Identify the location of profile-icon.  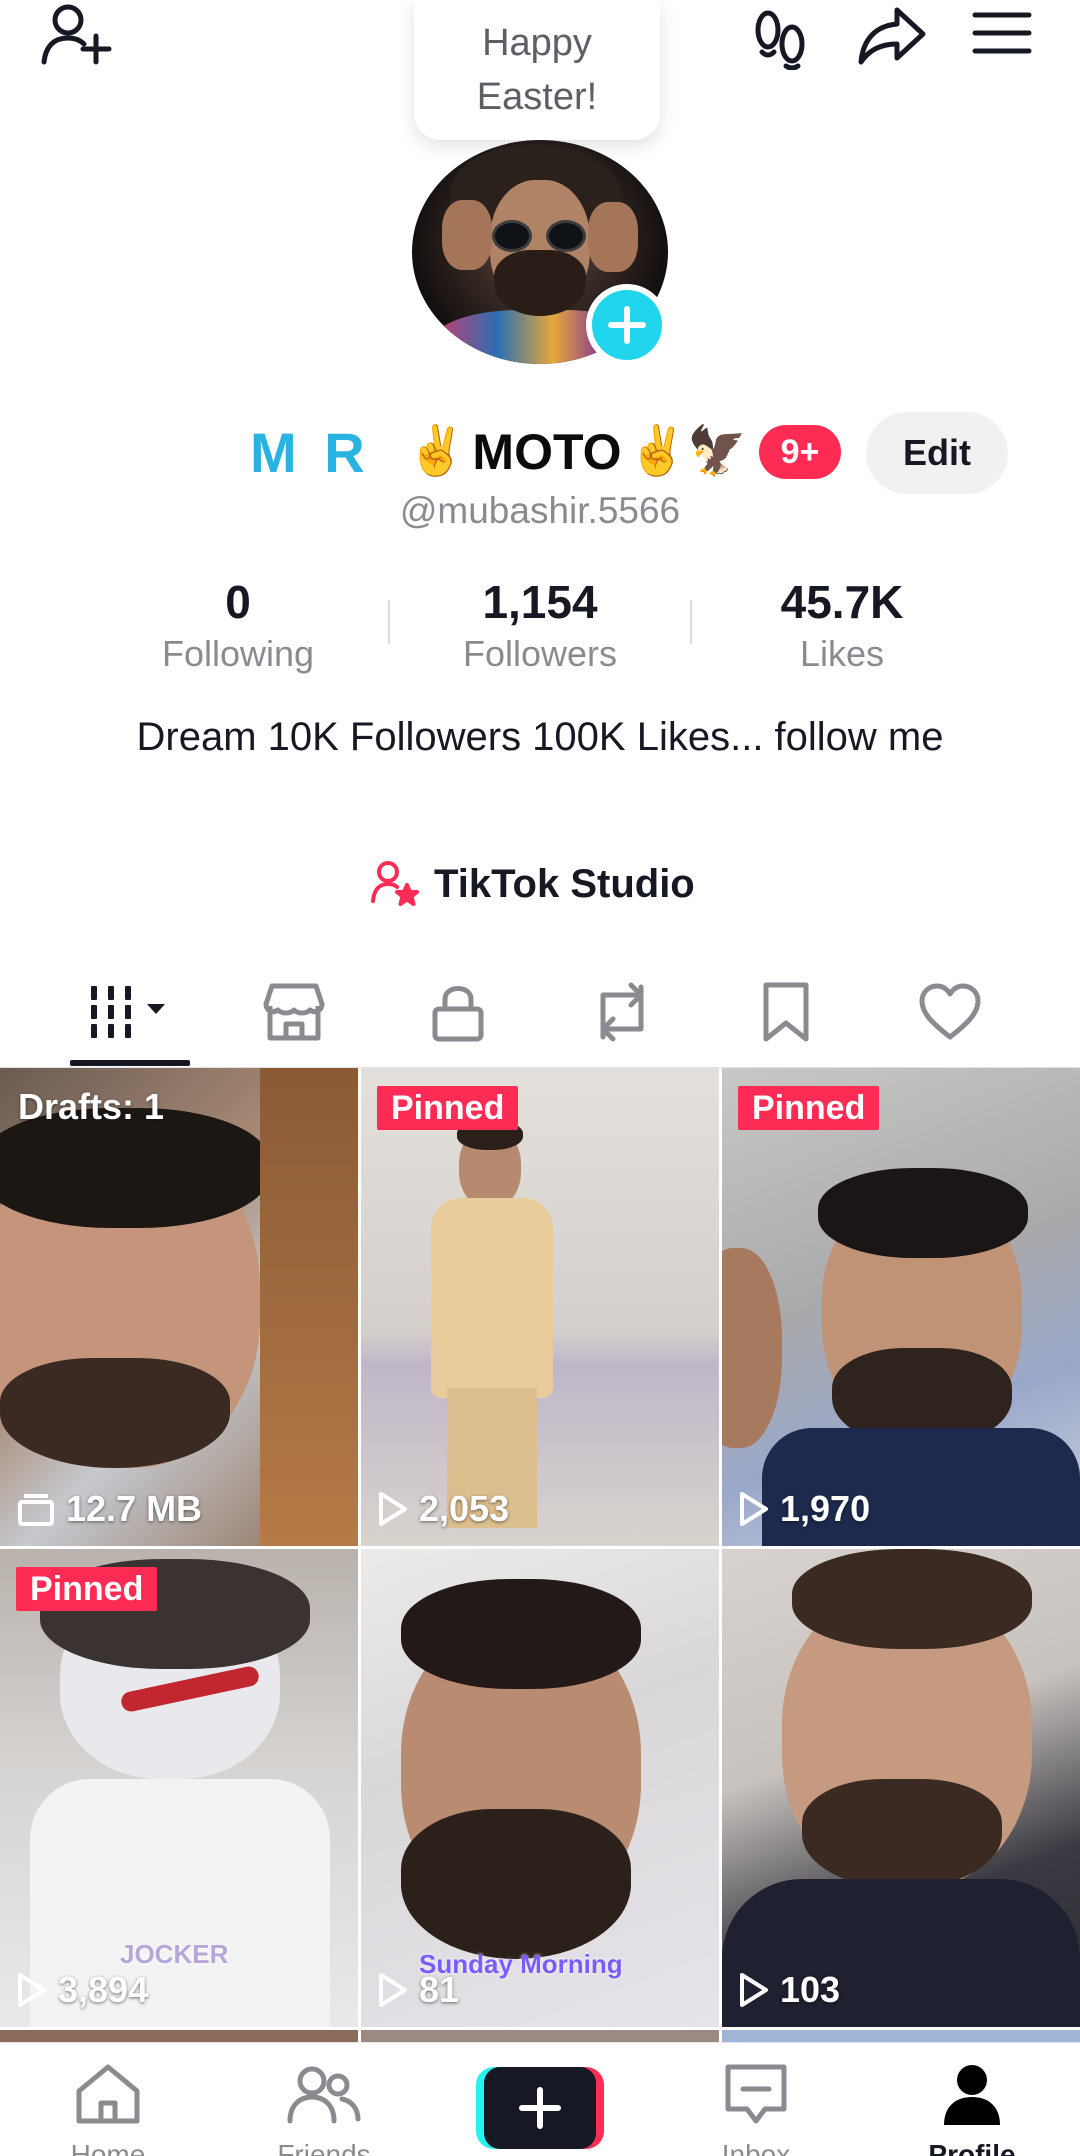
(972, 2095).